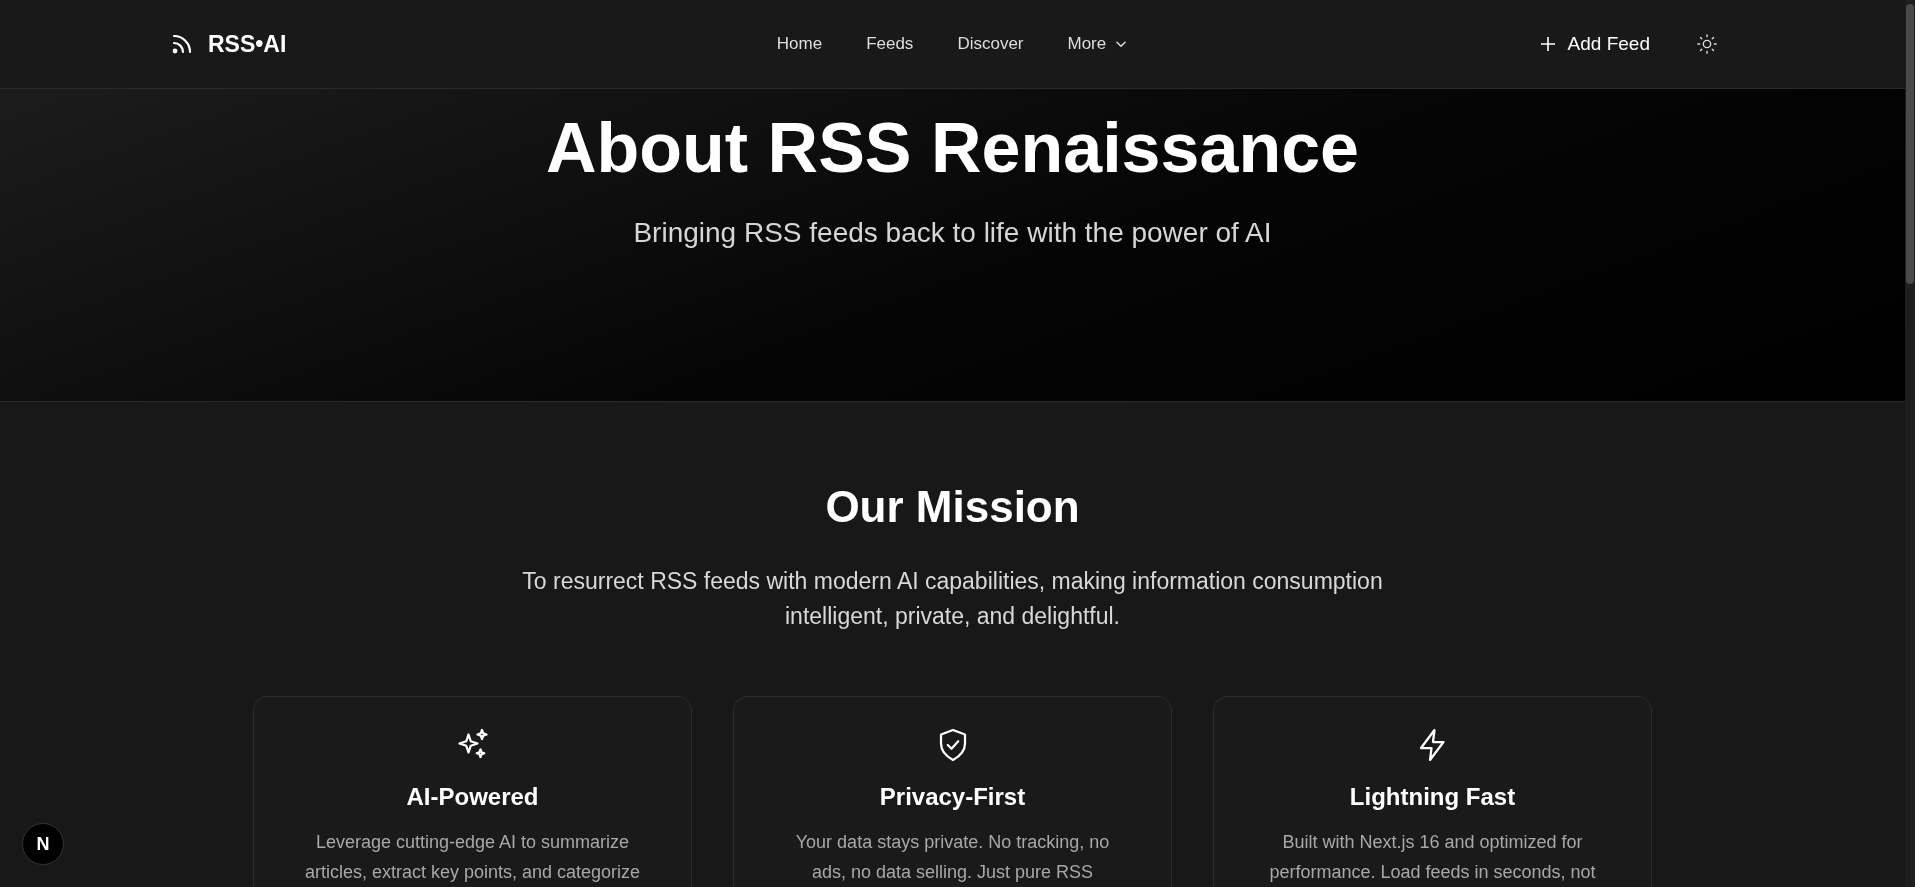 This screenshot has height=887, width=1915. What do you see at coordinates (890, 44) in the screenshot?
I see `nav-link: Feeds` at bounding box center [890, 44].